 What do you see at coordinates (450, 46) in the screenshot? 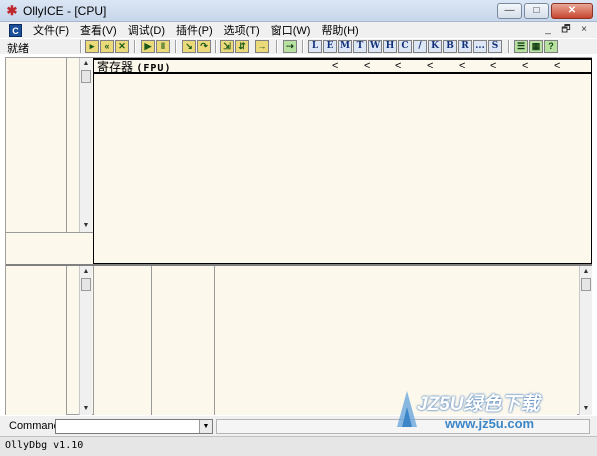
I see `breakpoints-window-button: B` at bounding box center [450, 46].